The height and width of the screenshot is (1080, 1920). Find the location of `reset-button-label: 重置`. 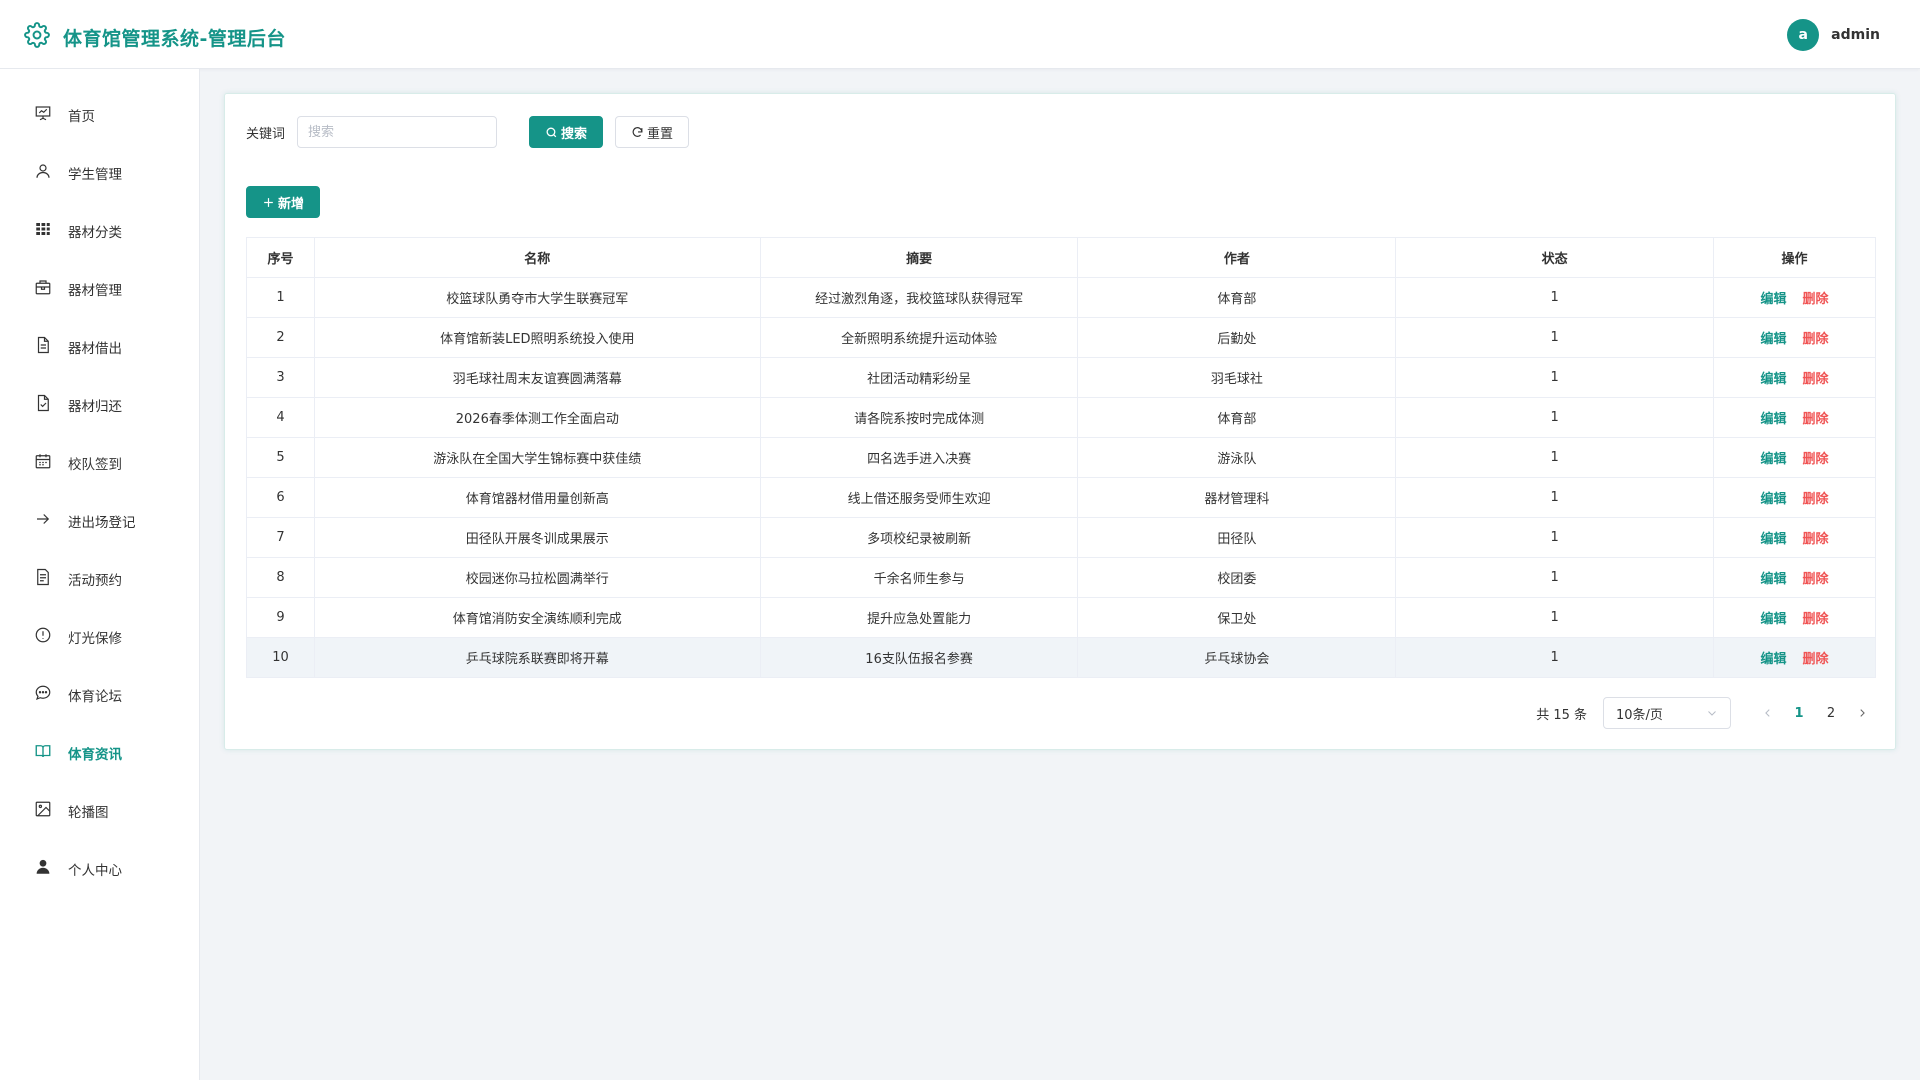

reset-button-label: 重置 is located at coordinates (660, 134).